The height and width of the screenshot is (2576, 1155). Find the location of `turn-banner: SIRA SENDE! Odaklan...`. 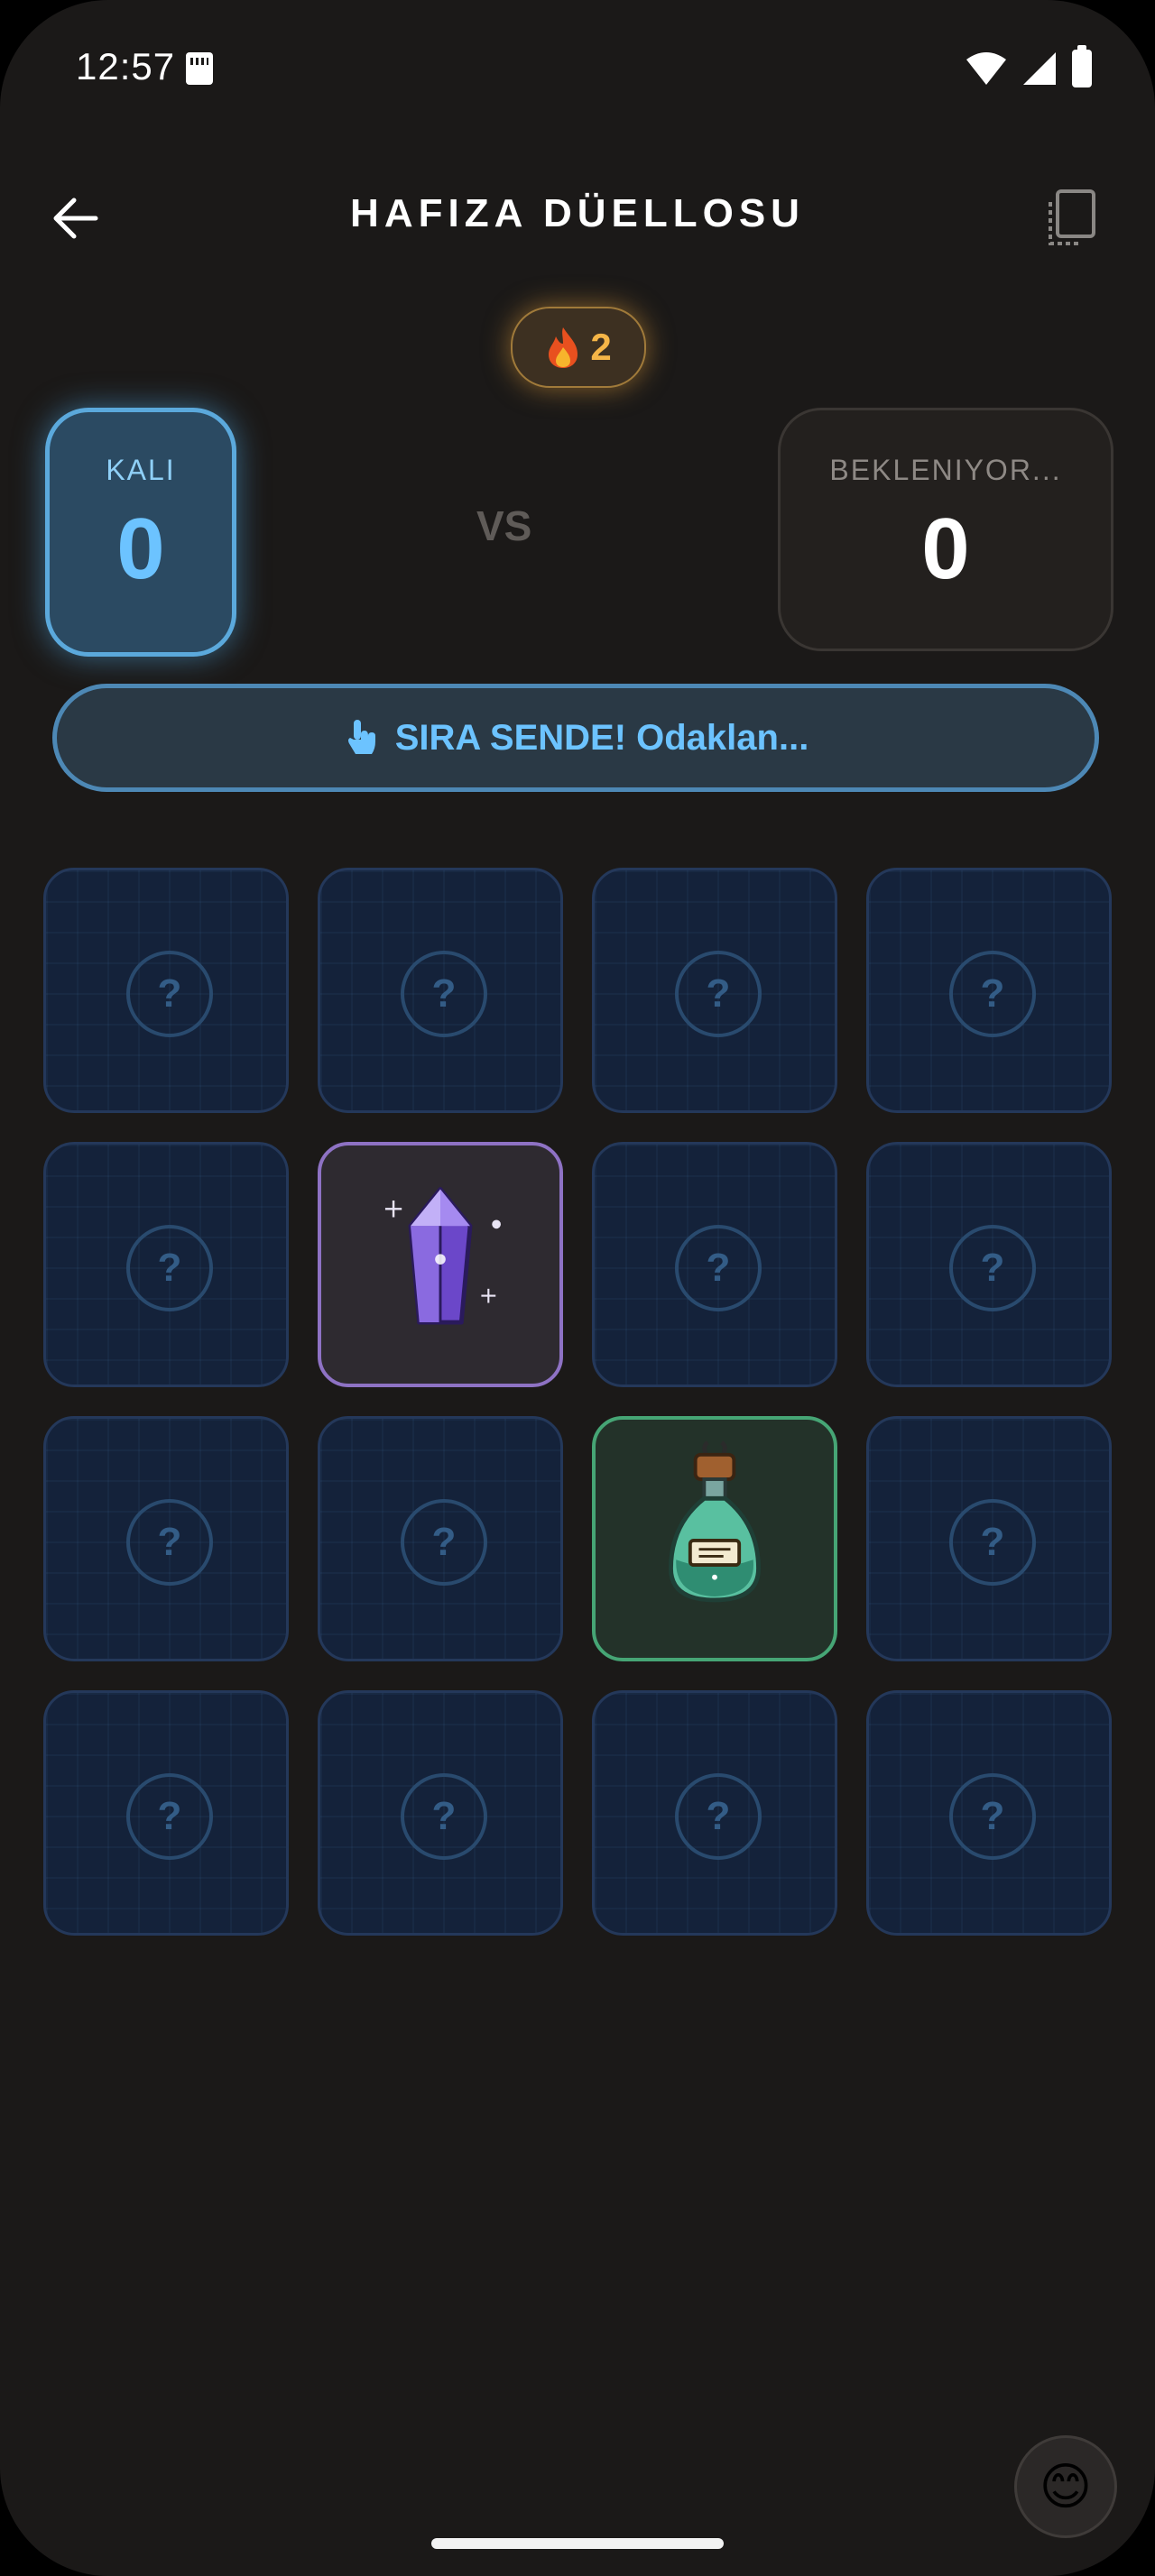

turn-banner: SIRA SENDE! Odaklan... is located at coordinates (575, 738).